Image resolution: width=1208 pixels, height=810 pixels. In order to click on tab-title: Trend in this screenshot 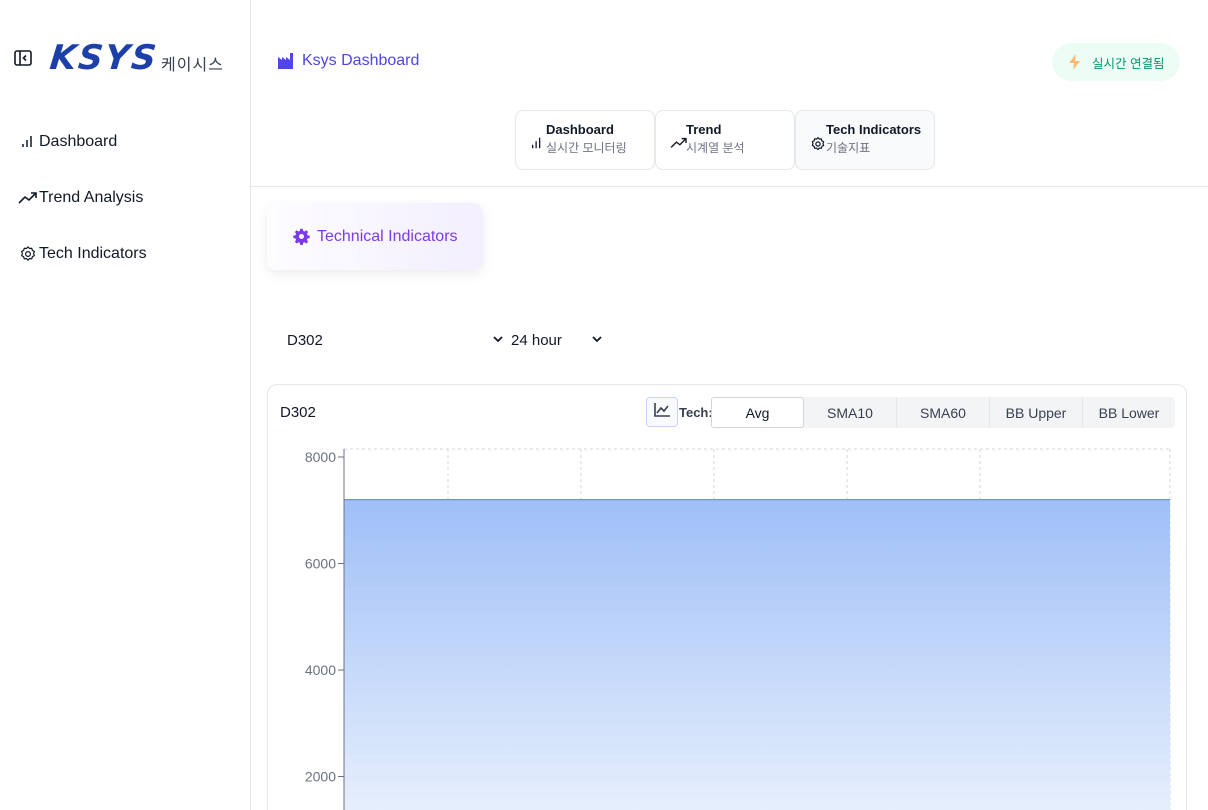, I will do `click(704, 129)`.